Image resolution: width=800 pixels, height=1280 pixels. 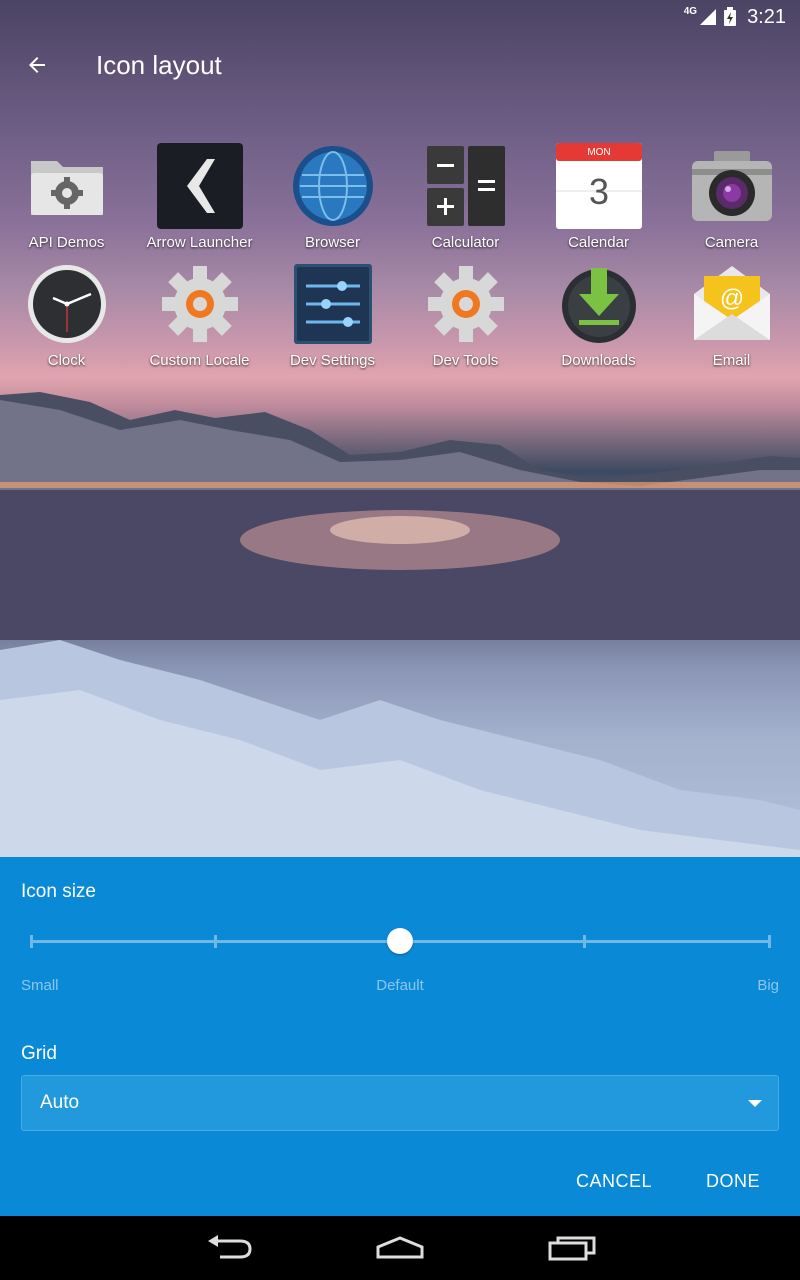 What do you see at coordinates (730, 16) in the screenshot?
I see `battery-charging-icon` at bounding box center [730, 16].